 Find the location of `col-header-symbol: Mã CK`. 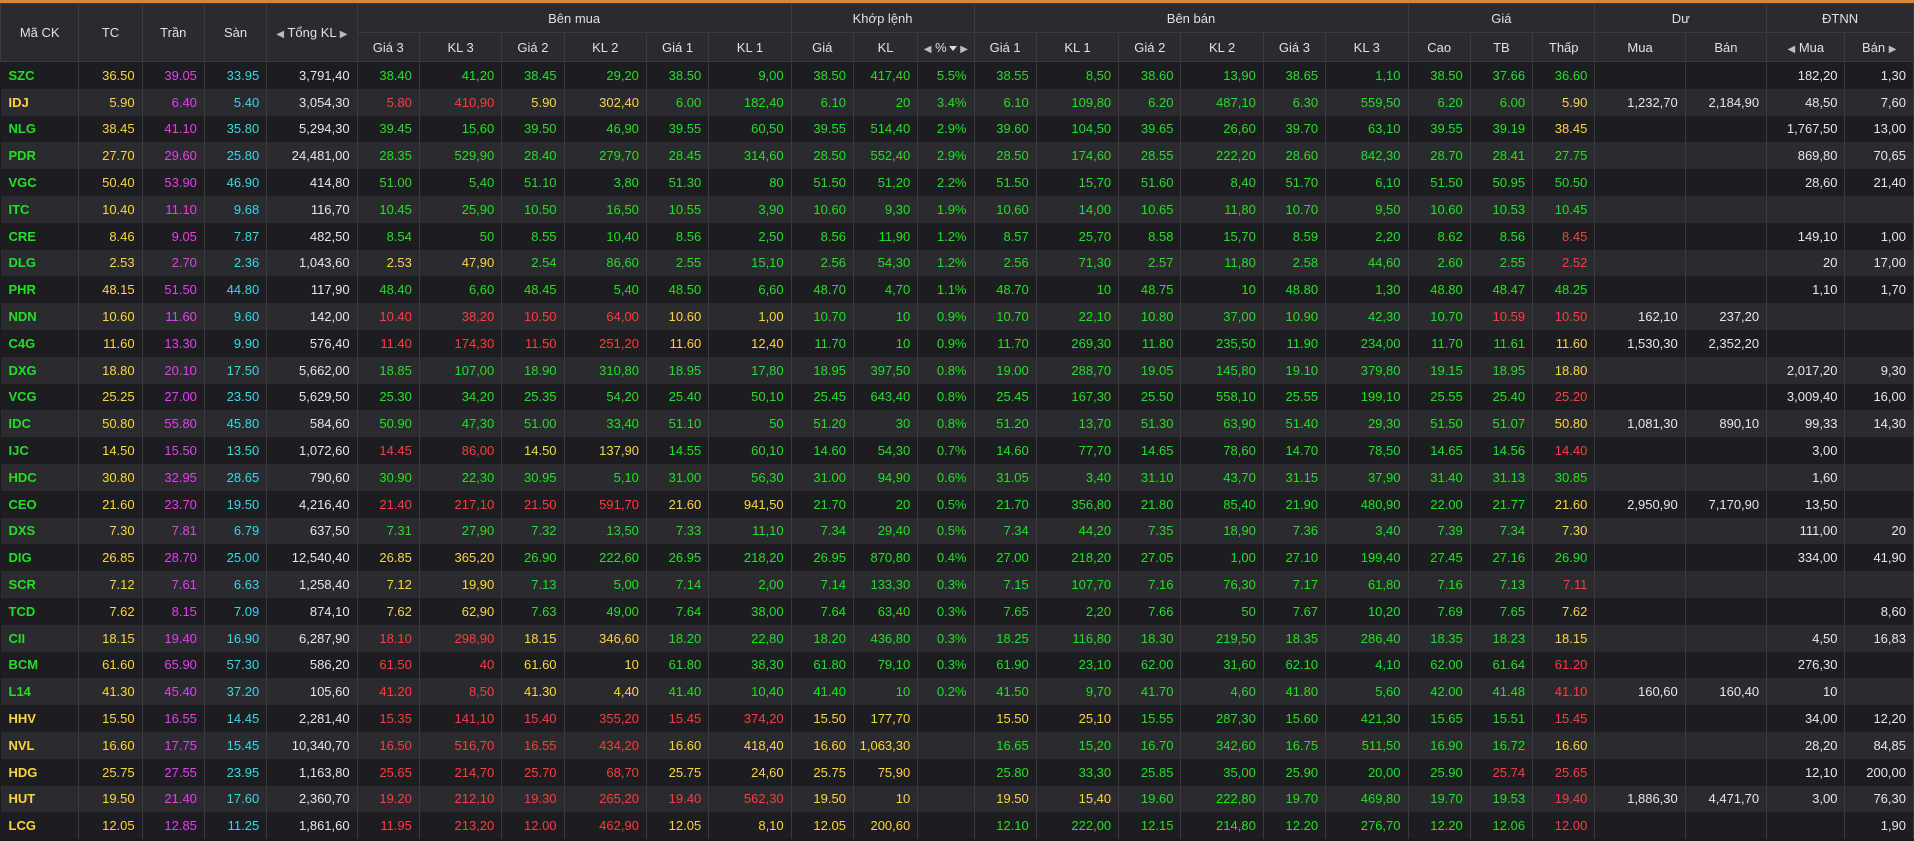

col-header-symbol: Mã CK is located at coordinates (40, 32).